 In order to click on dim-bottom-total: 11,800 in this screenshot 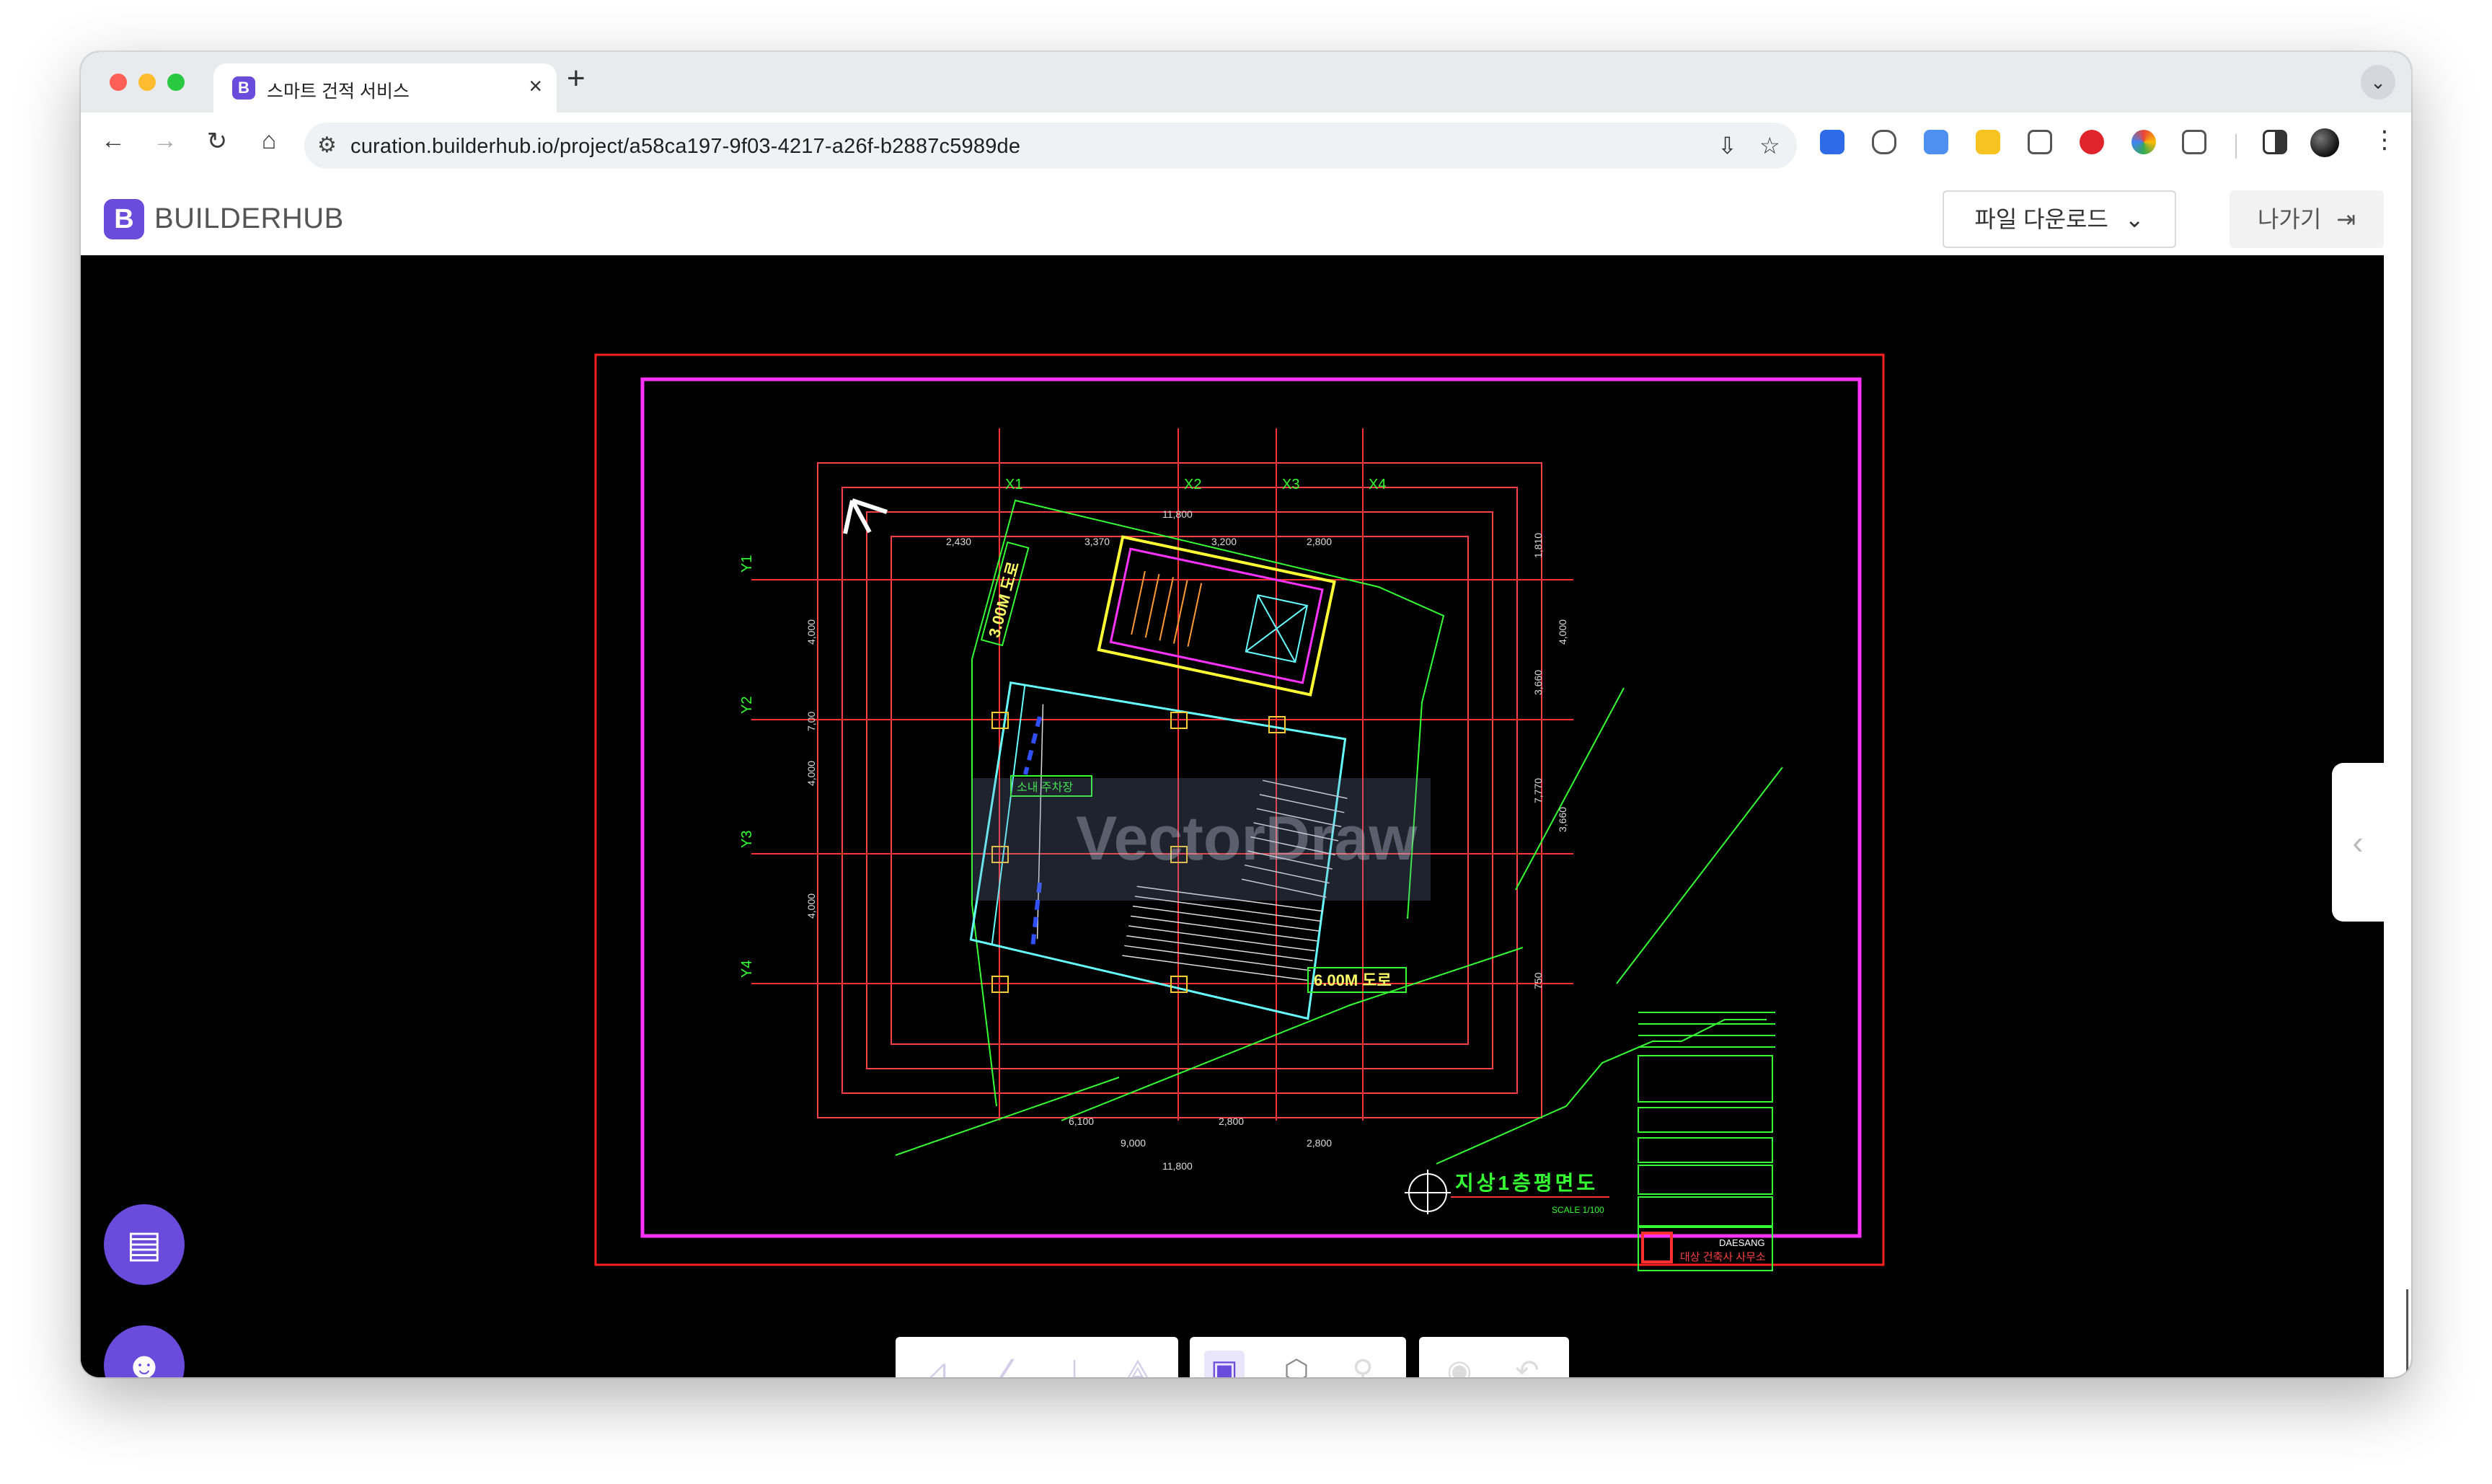, I will do `click(1177, 1166)`.